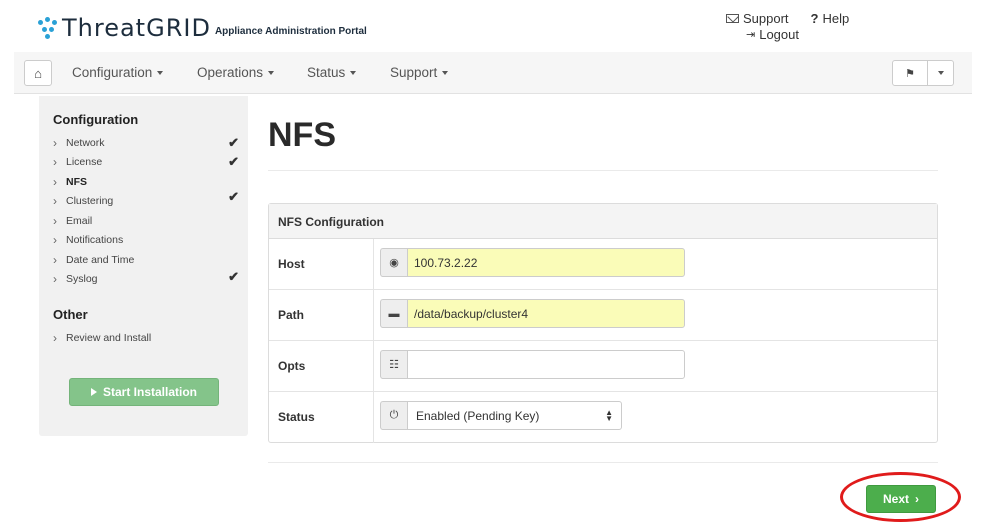 The image size is (1000, 524). Describe the element at coordinates (93, 392) in the screenshot. I see `play-icon` at that location.